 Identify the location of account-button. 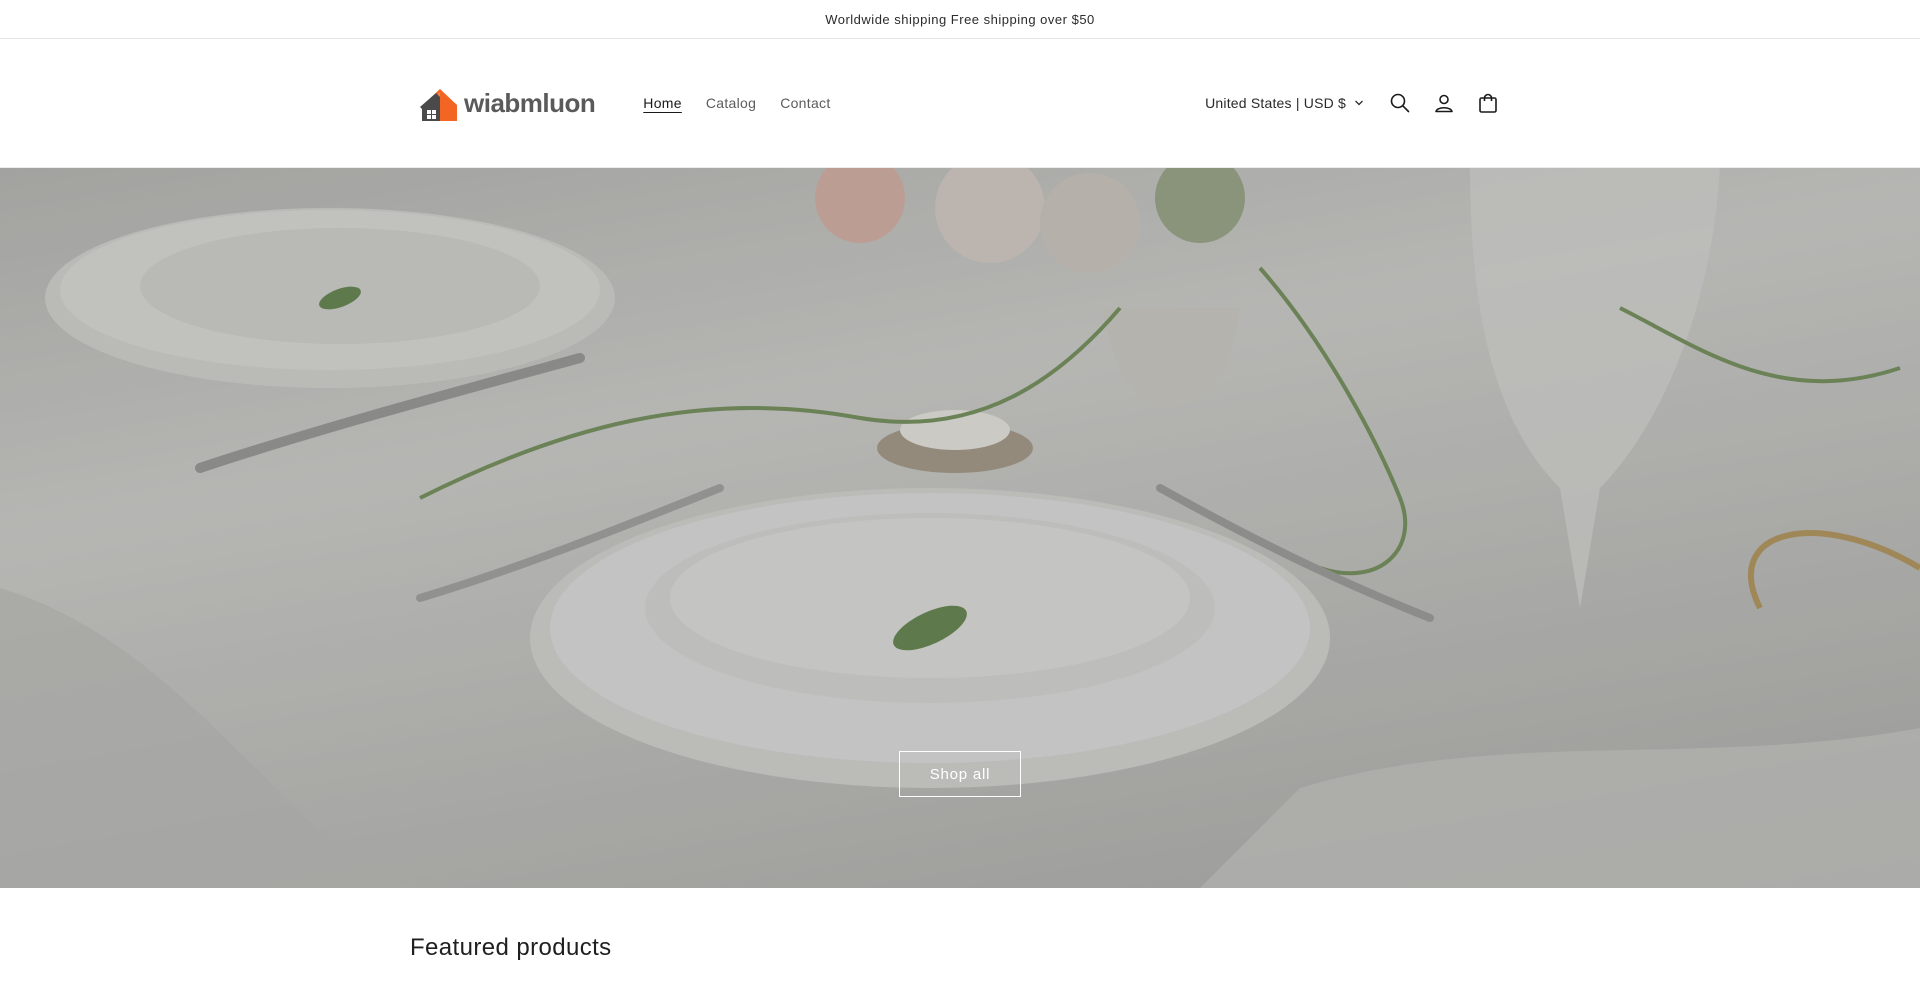
(1444, 103).